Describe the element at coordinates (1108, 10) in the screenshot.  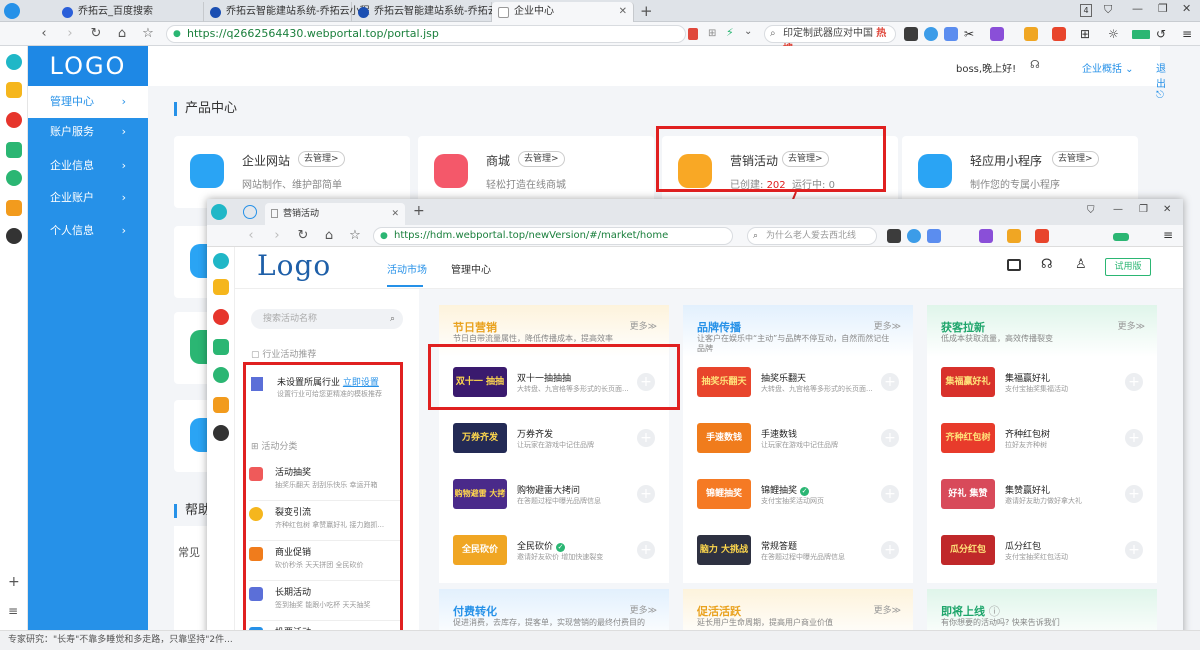
I see `shirt-icon: ⛉` at that location.